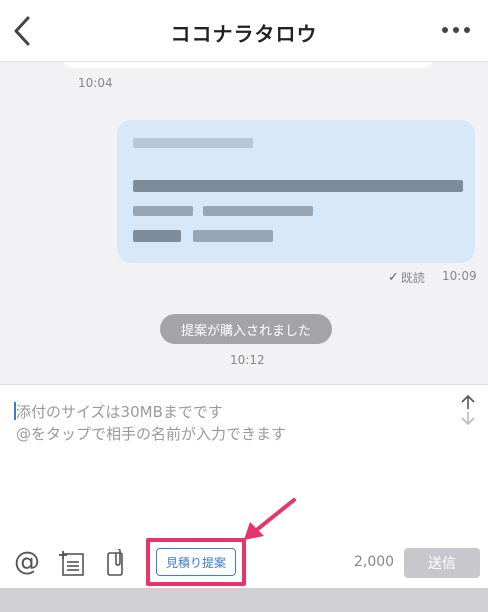 The image size is (488, 612). Describe the element at coordinates (248, 65) in the screenshot. I see `previous-message-bubble` at that location.